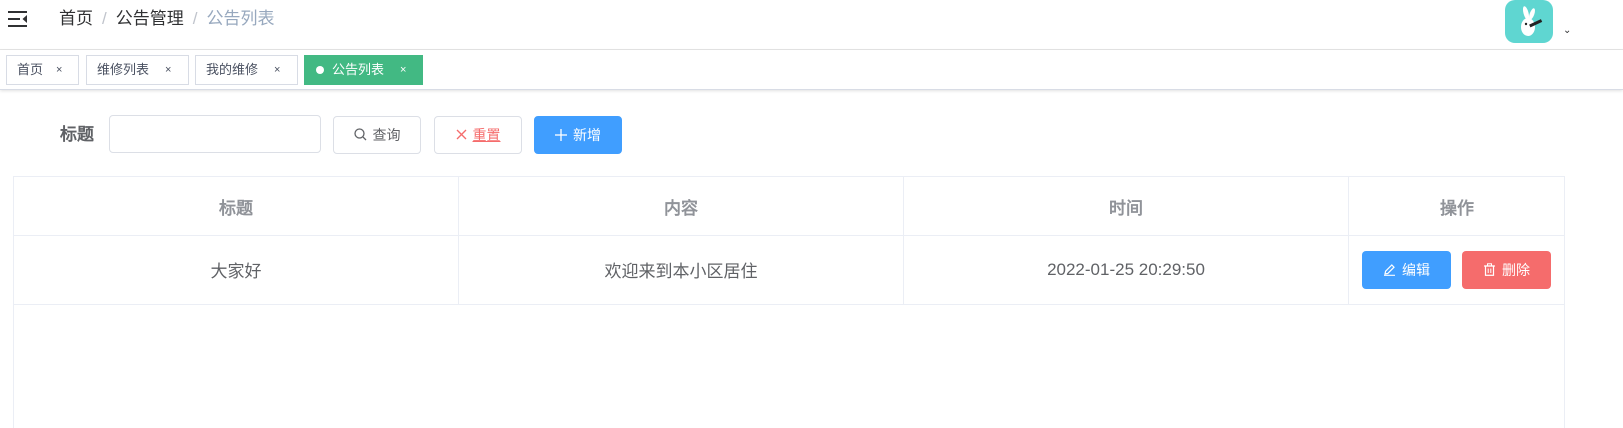 The height and width of the screenshot is (428, 1623). I want to click on search-icon, so click(359, 134).